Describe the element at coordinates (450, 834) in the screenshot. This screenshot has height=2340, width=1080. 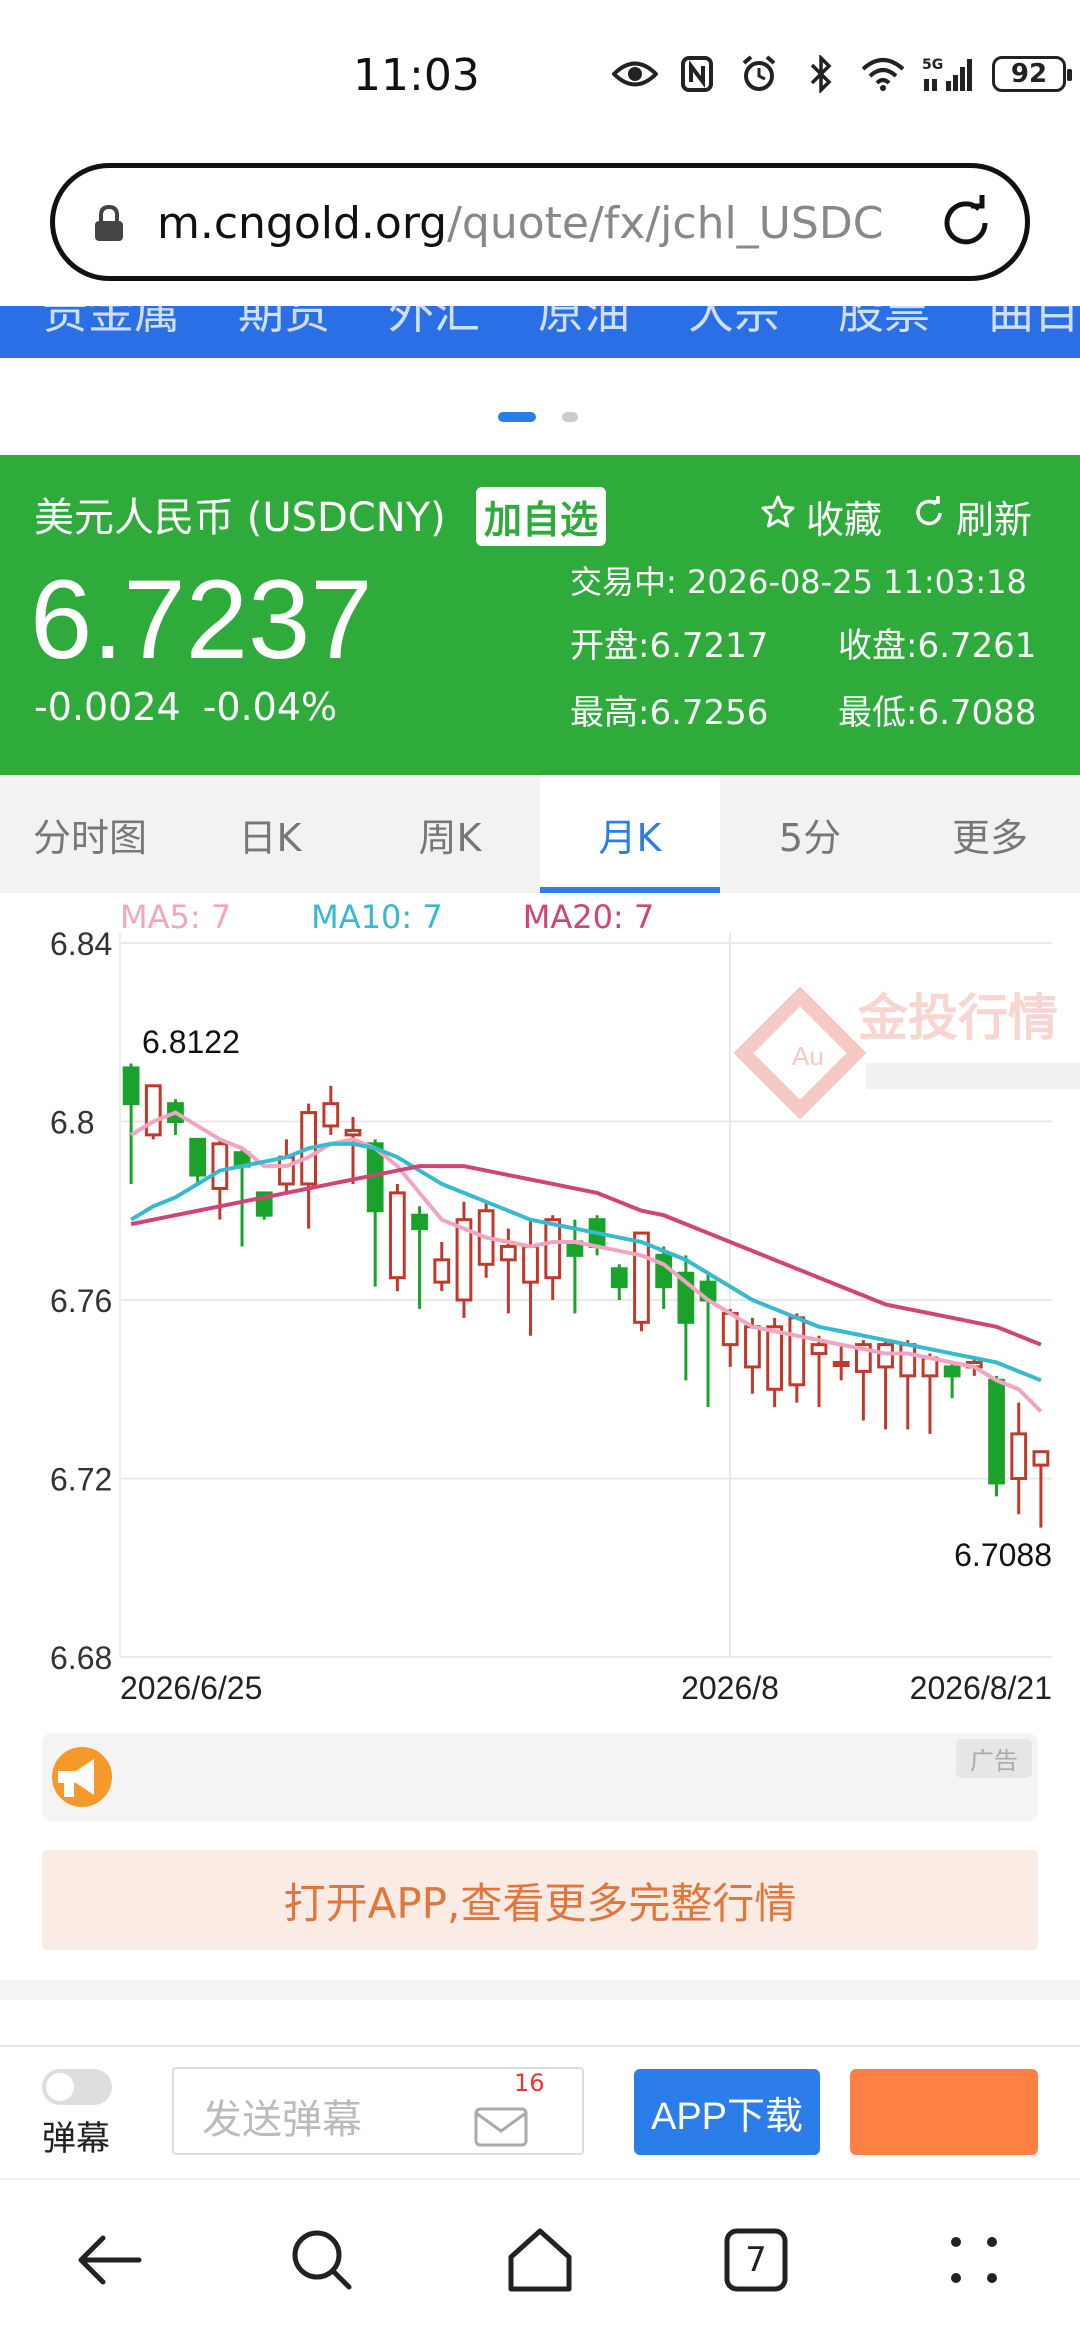
I see `tab-period: 周K` at that location.